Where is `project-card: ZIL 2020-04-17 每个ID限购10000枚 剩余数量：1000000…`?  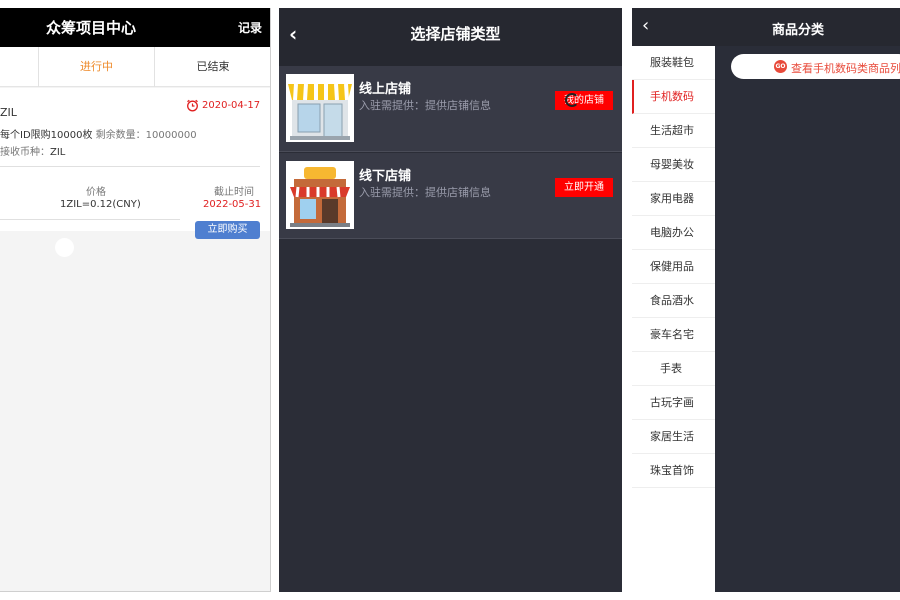
project-card: ZIL 2020-04-17 每个ID限购10000枚 剩余数量：1000000… is located at coordinates (135, 159).